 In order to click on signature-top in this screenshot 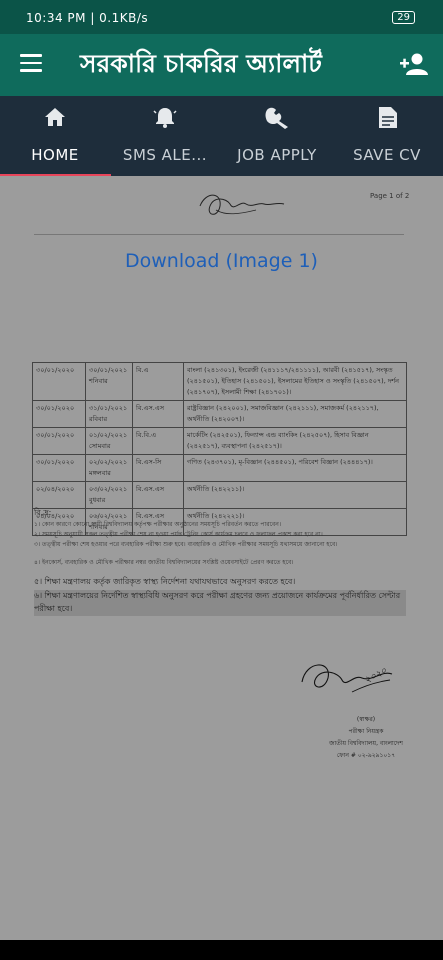, I will do `click(242, 204)`.